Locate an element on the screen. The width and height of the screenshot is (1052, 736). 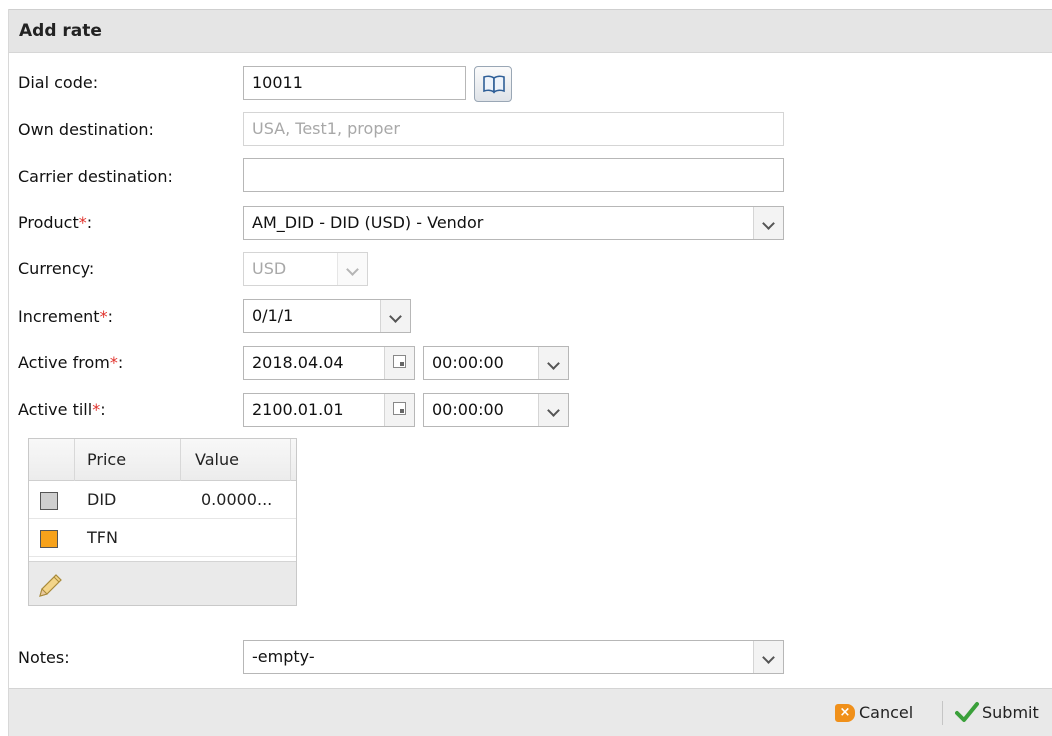
price-name: TFN is located at coordinates (102, 537).